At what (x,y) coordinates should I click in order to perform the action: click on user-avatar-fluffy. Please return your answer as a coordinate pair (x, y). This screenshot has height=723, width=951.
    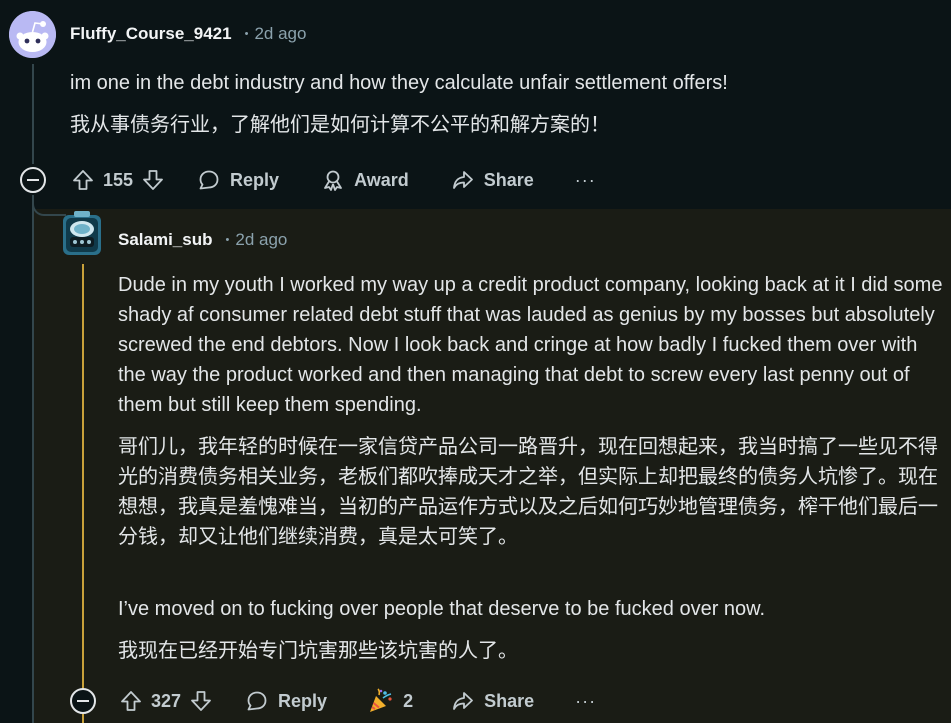
    Looking at the image, I should click on (32, 34).